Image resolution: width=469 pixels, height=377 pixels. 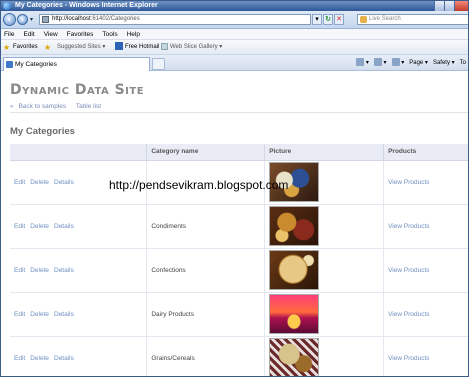 I want to click on suggested-sites-link: Suggested Sites ▾, so click(x=81, y=47).